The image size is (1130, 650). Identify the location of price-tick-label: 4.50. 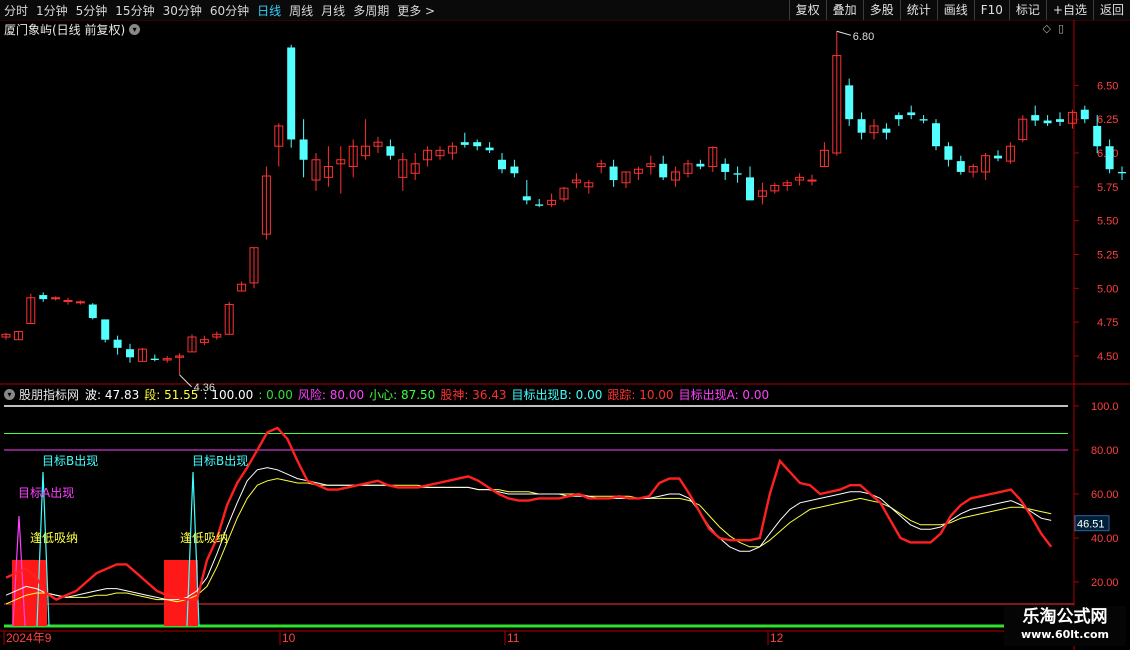
(1107, 357).